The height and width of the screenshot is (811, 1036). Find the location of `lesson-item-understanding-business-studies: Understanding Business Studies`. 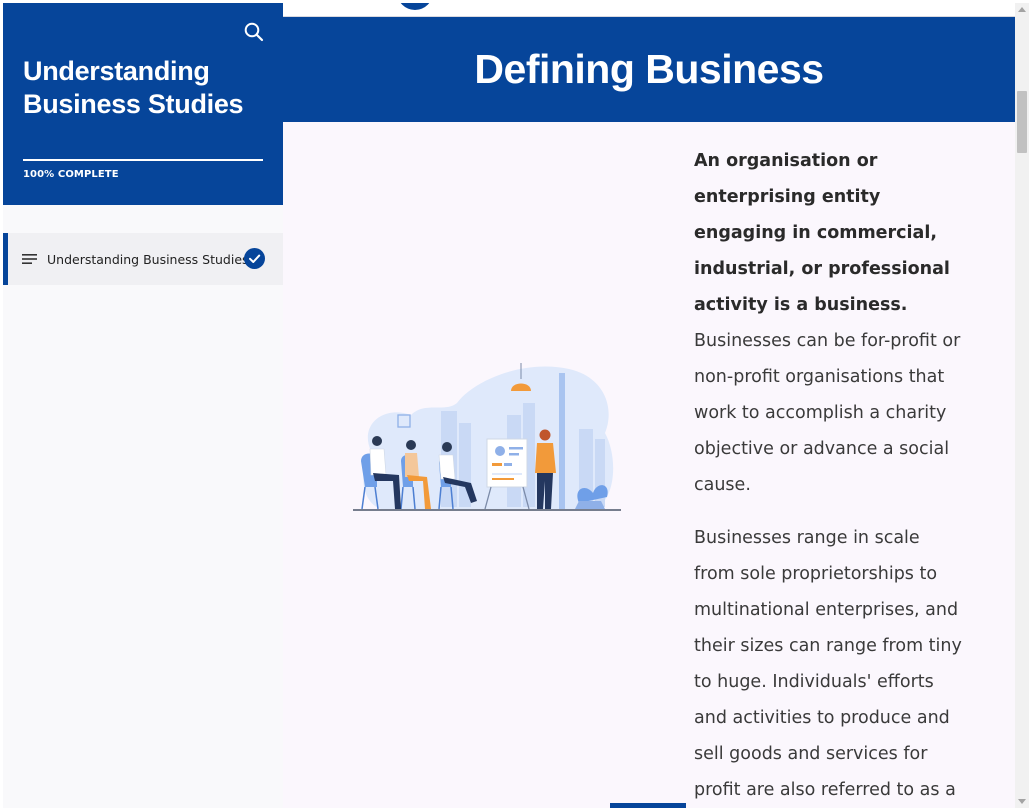

lesson-item-understanding-business-studies: Understanding Business Studies is located at coordinates (143, 259).